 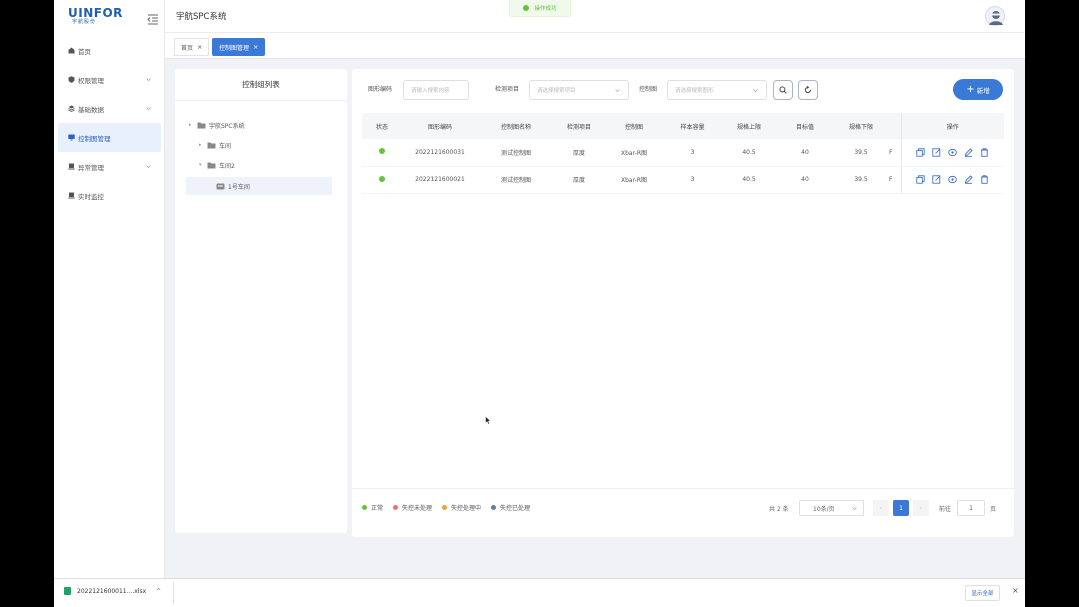 What do you see at coordinates (71, 50) in the screenshot?
I see `home-icon` at bounding box center [71, 50].